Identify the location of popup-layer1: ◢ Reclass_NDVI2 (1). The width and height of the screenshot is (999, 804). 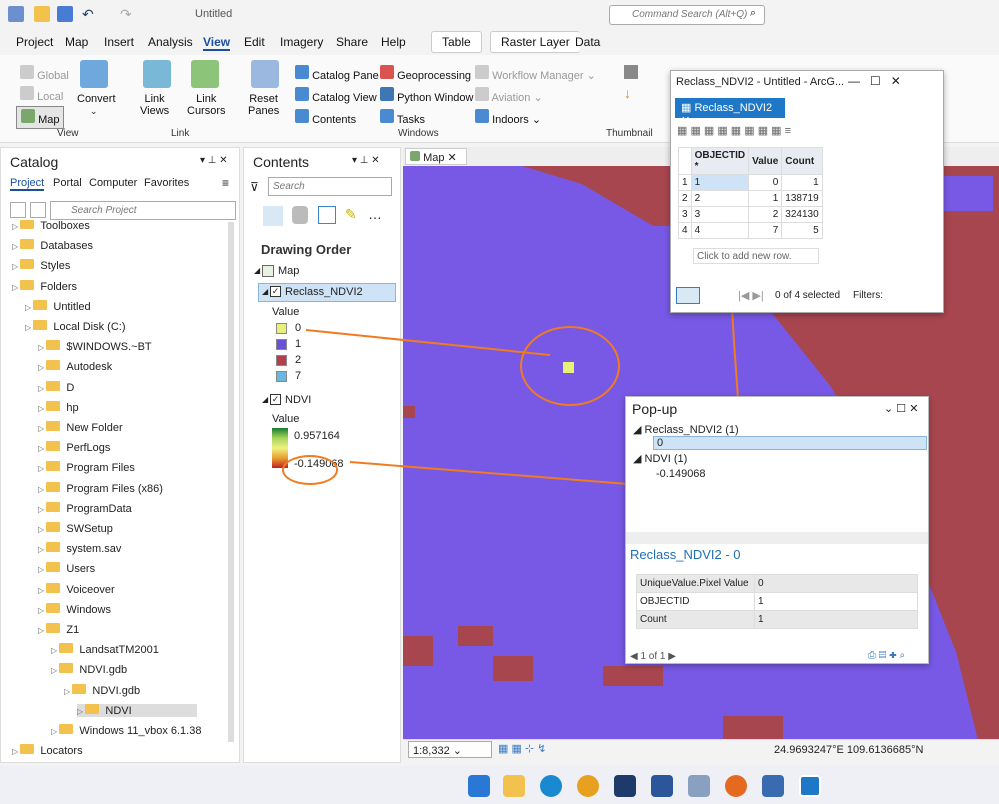
(686, 429).